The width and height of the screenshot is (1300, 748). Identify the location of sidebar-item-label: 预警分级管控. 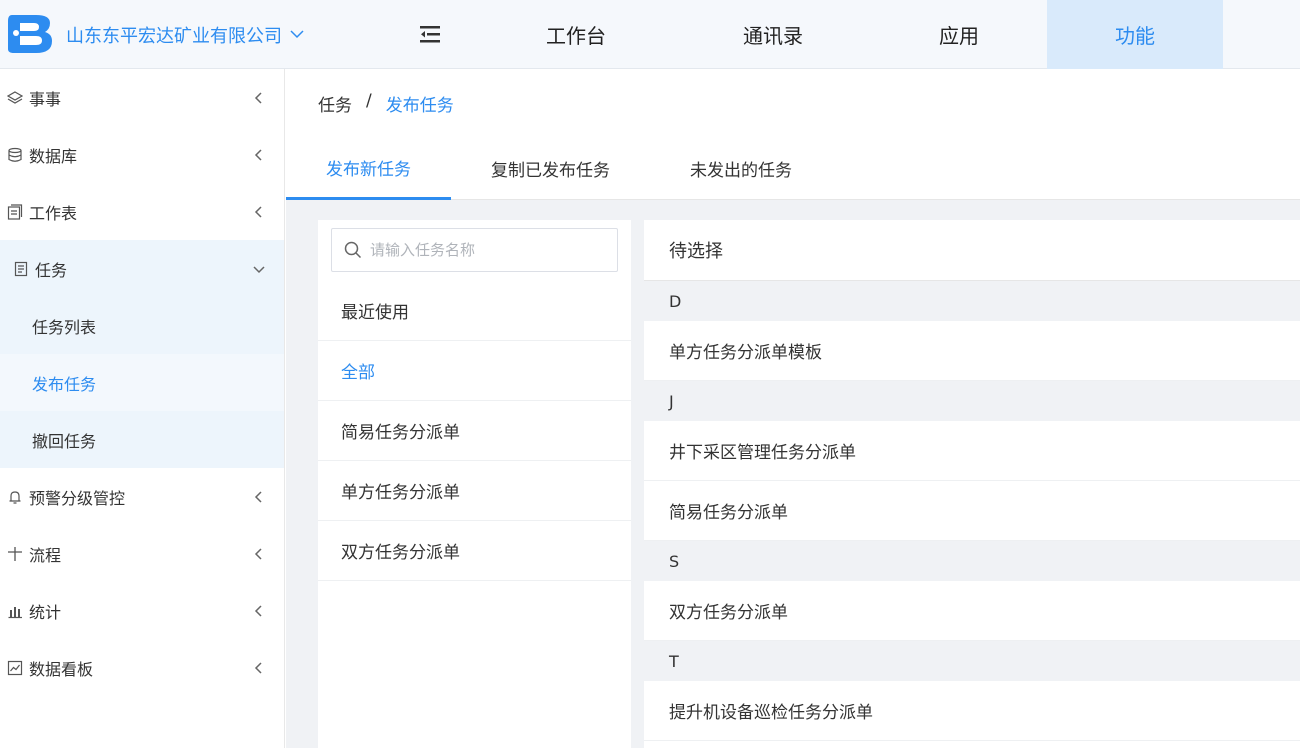
(77, 498).